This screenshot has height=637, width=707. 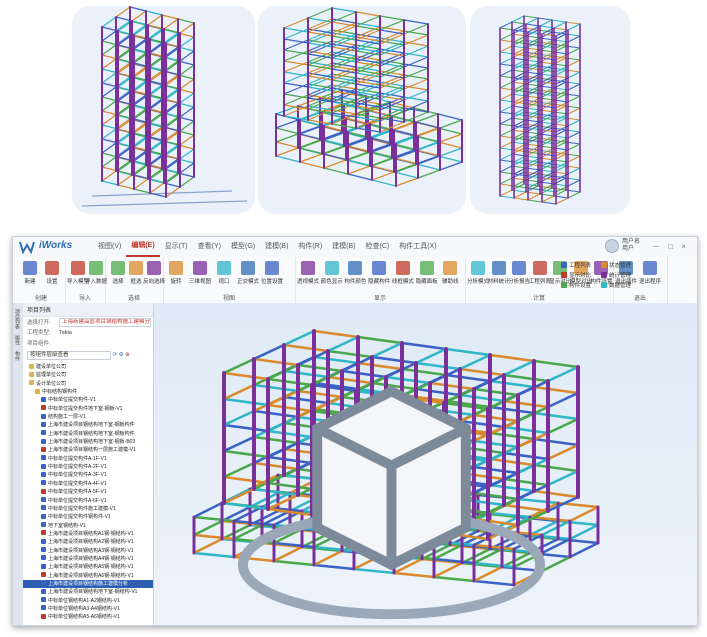 I want to click on tree-item: 中标单位提交构件-V1, so click(x=88, y=400).